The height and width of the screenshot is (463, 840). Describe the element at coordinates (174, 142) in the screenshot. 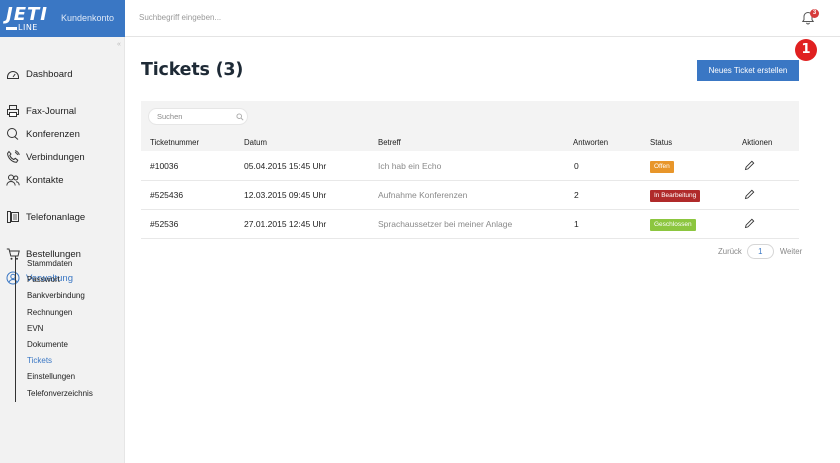

I see `column-header-ticketnummer: Ticketnummer` at that location.